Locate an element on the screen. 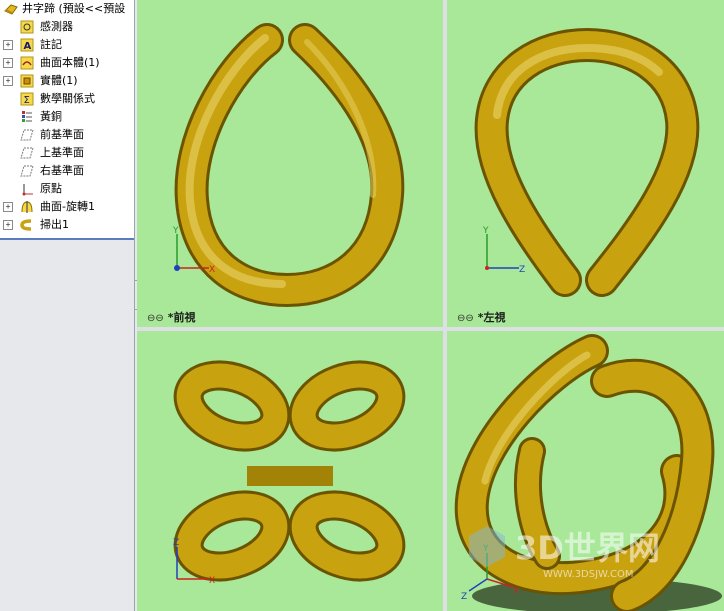 The image size is (724, 611). annotation-icon: A is located at coordinates (27, 45).